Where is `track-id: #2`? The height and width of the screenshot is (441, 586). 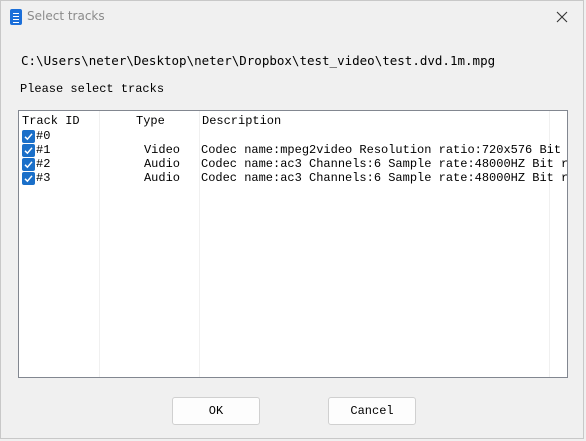 track-id: #2 is located at coordinates (43, 164).